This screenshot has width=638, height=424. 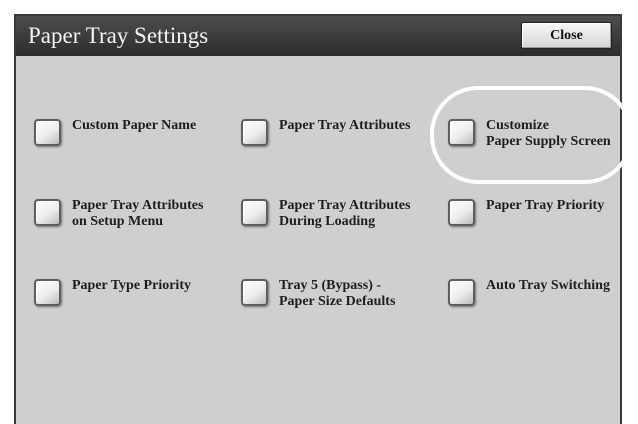 What do you see at coordinates (138, 213) in the screenshot?
I see `option-label: Paper Tray Attributes on Setup Menu` at bounding box center [138, 213].